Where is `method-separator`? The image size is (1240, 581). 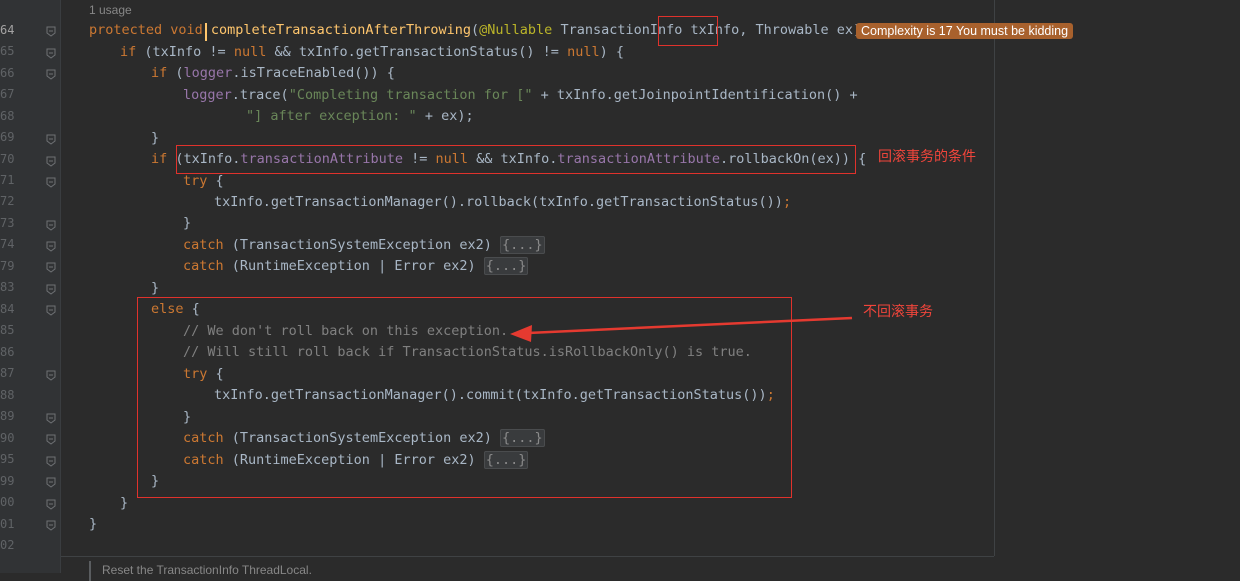 method-separator is located at coordinates (527, 556).